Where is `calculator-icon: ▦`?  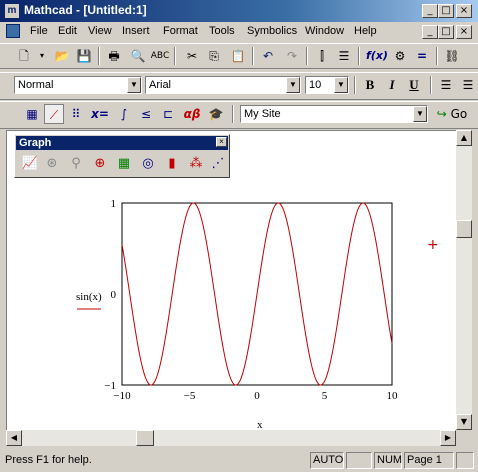
calculator-icon: ▦ is located at coordinates (32, 114).